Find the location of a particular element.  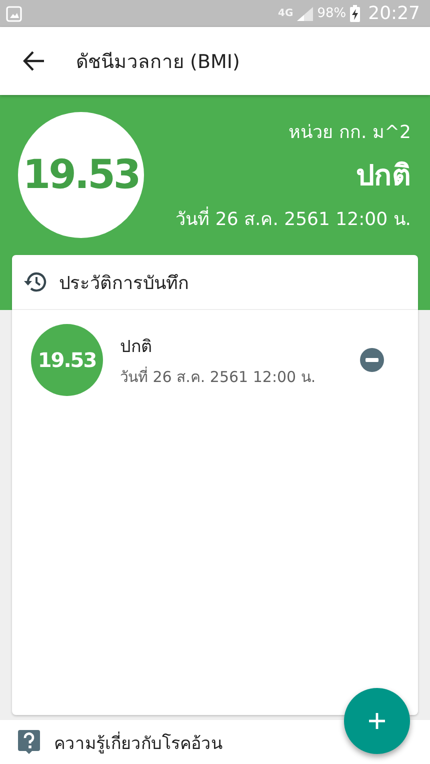

bmi-value: 19.53 is located at coordinates (81, 175).